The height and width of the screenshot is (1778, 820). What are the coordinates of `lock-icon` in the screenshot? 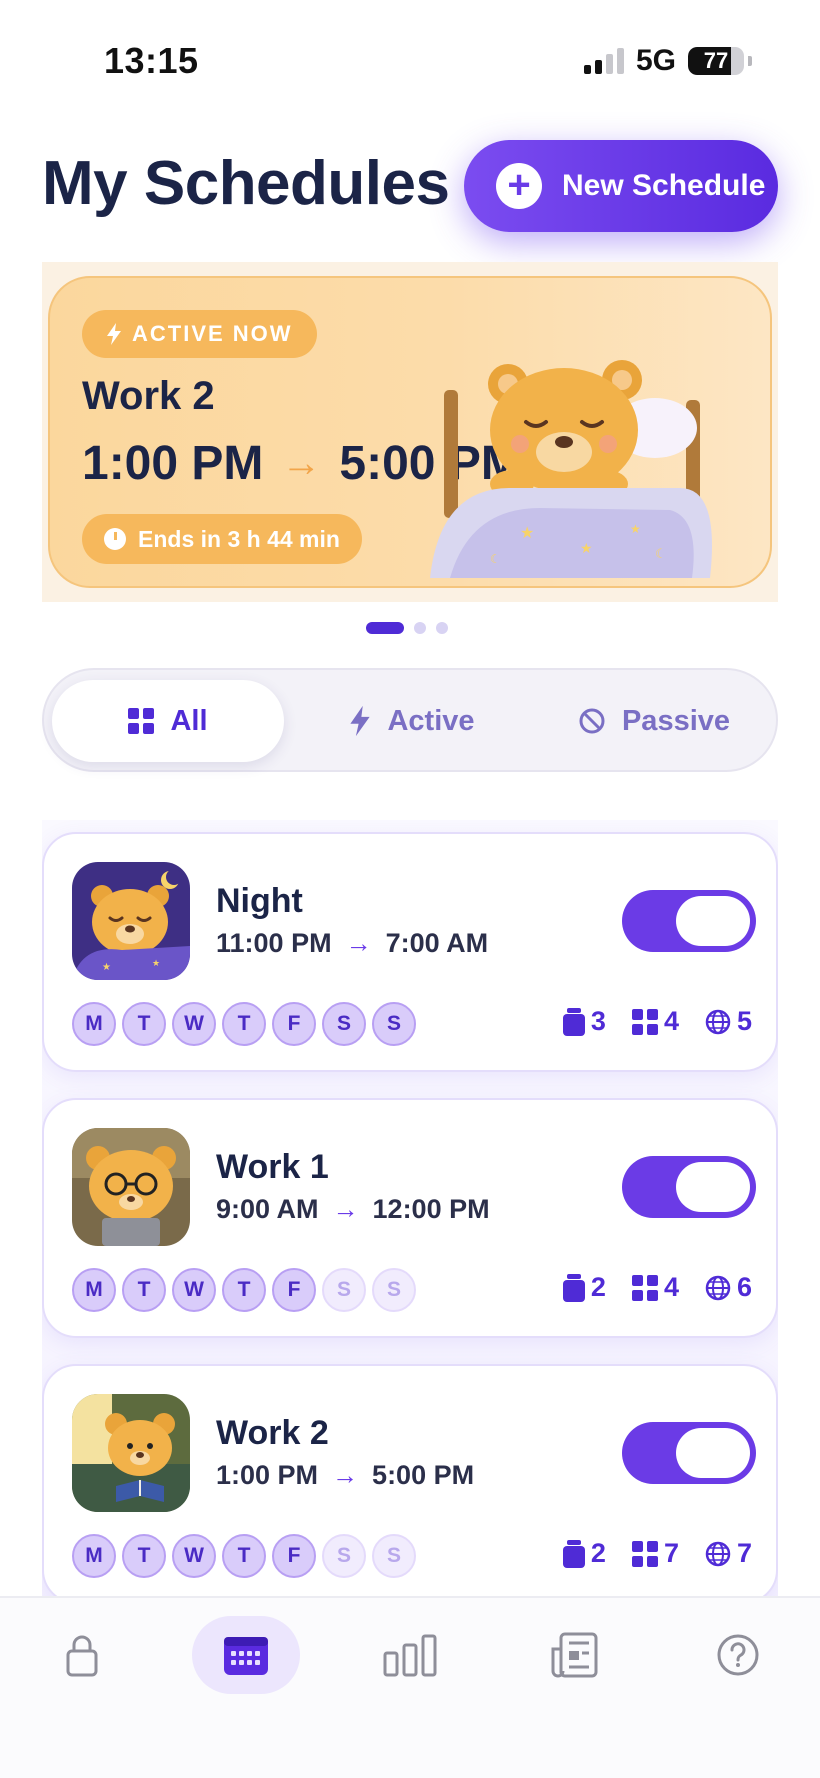 It's located at (82, 1656).